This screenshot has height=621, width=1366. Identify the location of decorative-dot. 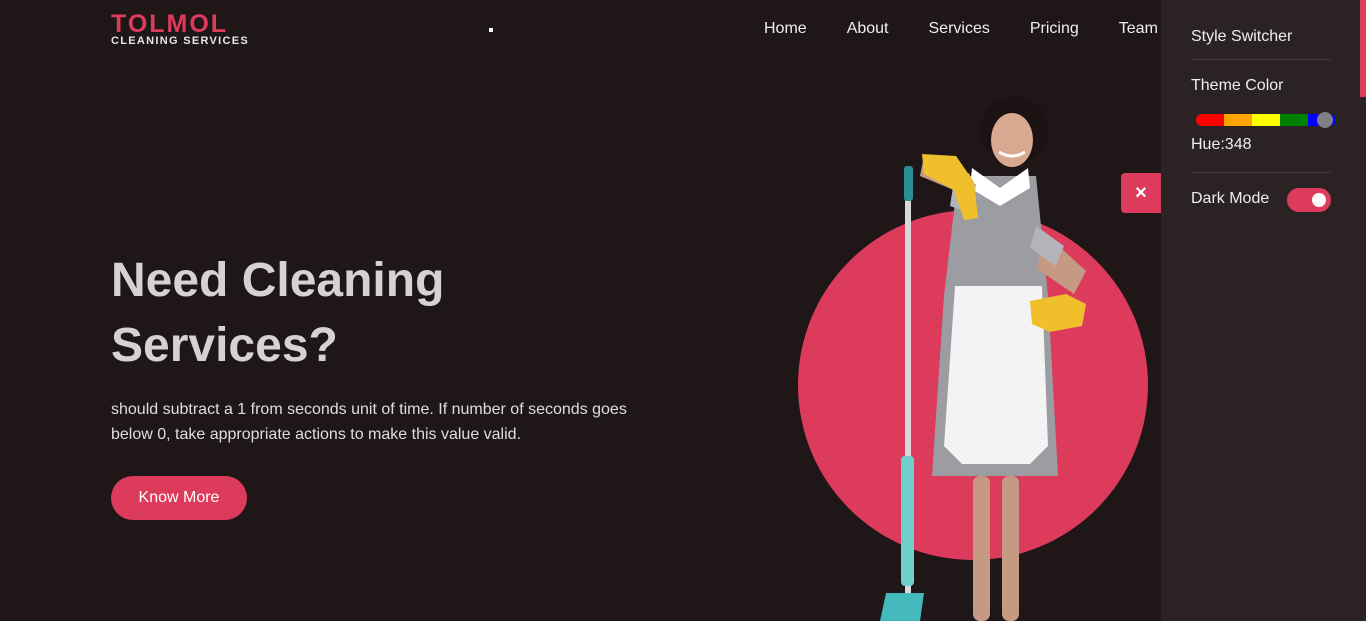
(491, 30).